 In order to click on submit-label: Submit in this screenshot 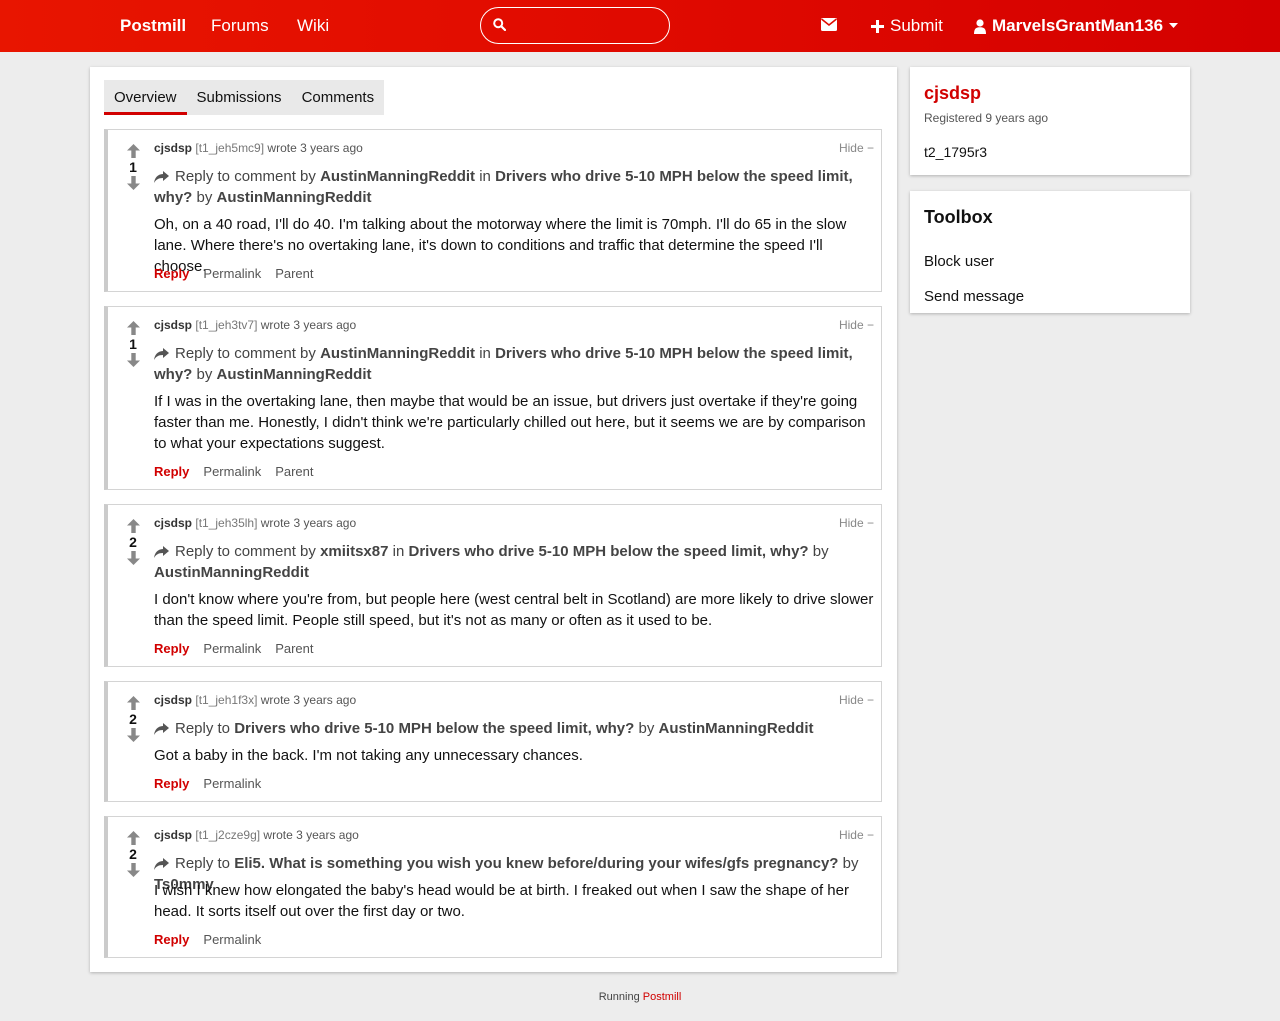, I will do `click(916, 25)`.